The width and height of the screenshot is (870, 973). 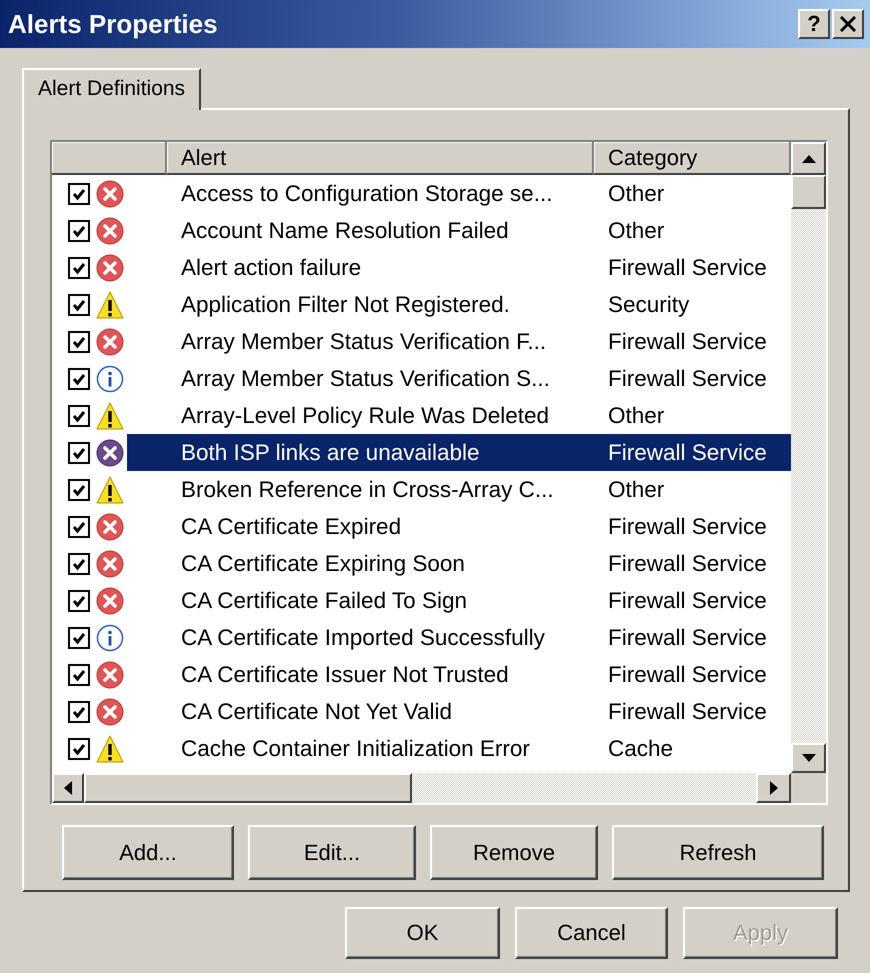 I want to click on list-row: CA Certificate Issuer Not Trusted Firewall Service, so click(x=421, y=674).